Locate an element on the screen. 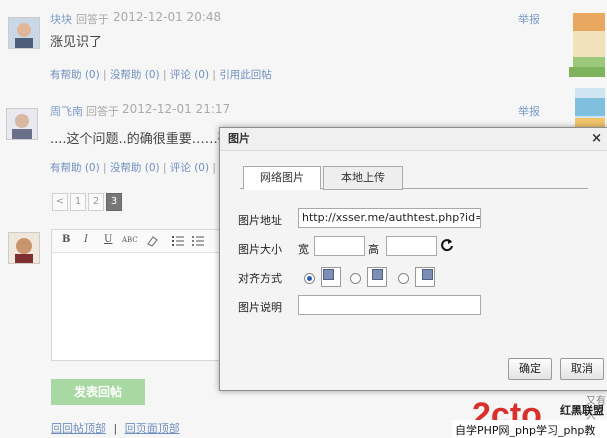  image-url-input: http://xsser.me/authtest.php?id=23w is located at coordinates (389, 218).